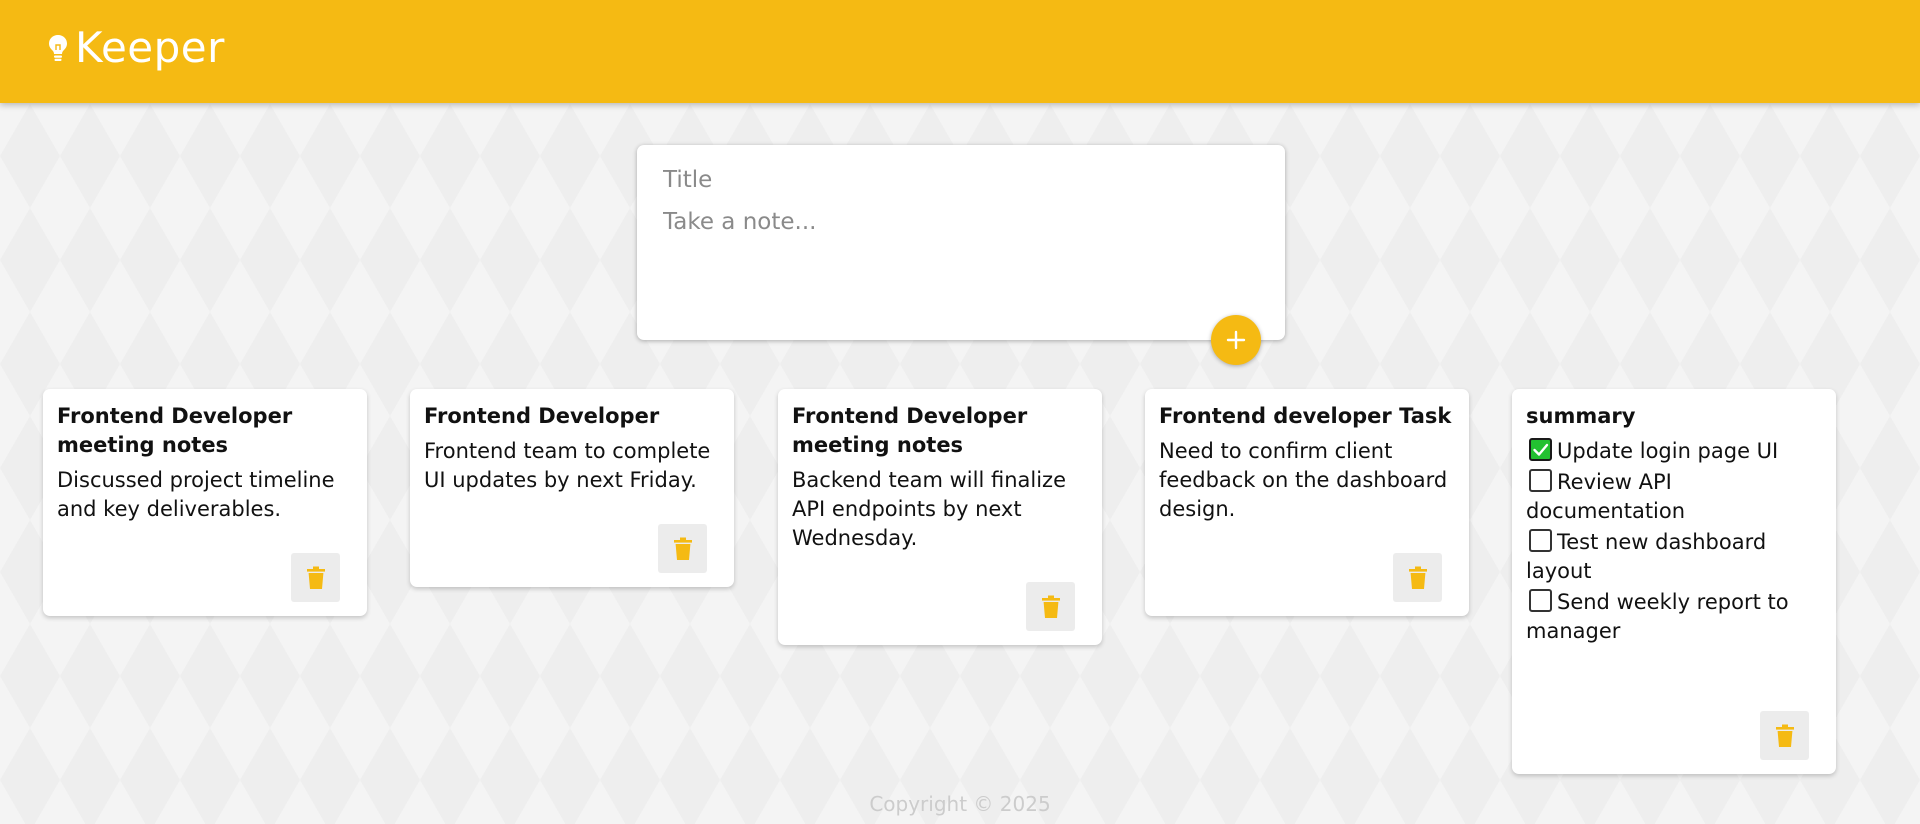 This screenshot has width=1920, height=824. What do you see at coordinates (542, 416) in the screenshot?
I see `note-title: Frontend Developer` at bounding box center [542, 416].